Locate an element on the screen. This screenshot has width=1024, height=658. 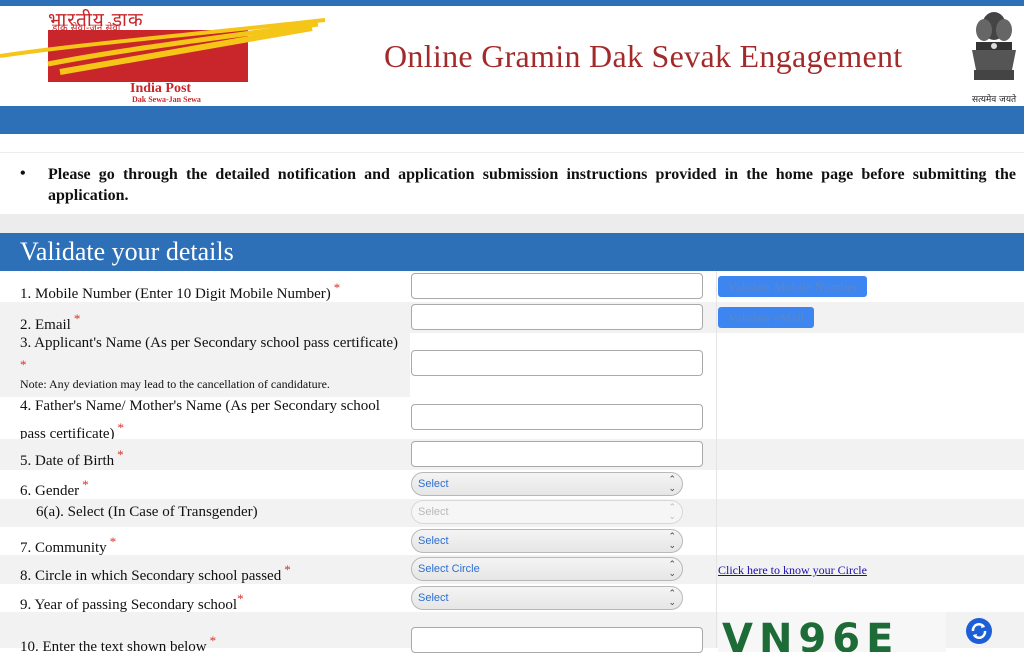
transgender-label: 6(a). Select (In Case of Transgender) is located at coordinates (147, 512).